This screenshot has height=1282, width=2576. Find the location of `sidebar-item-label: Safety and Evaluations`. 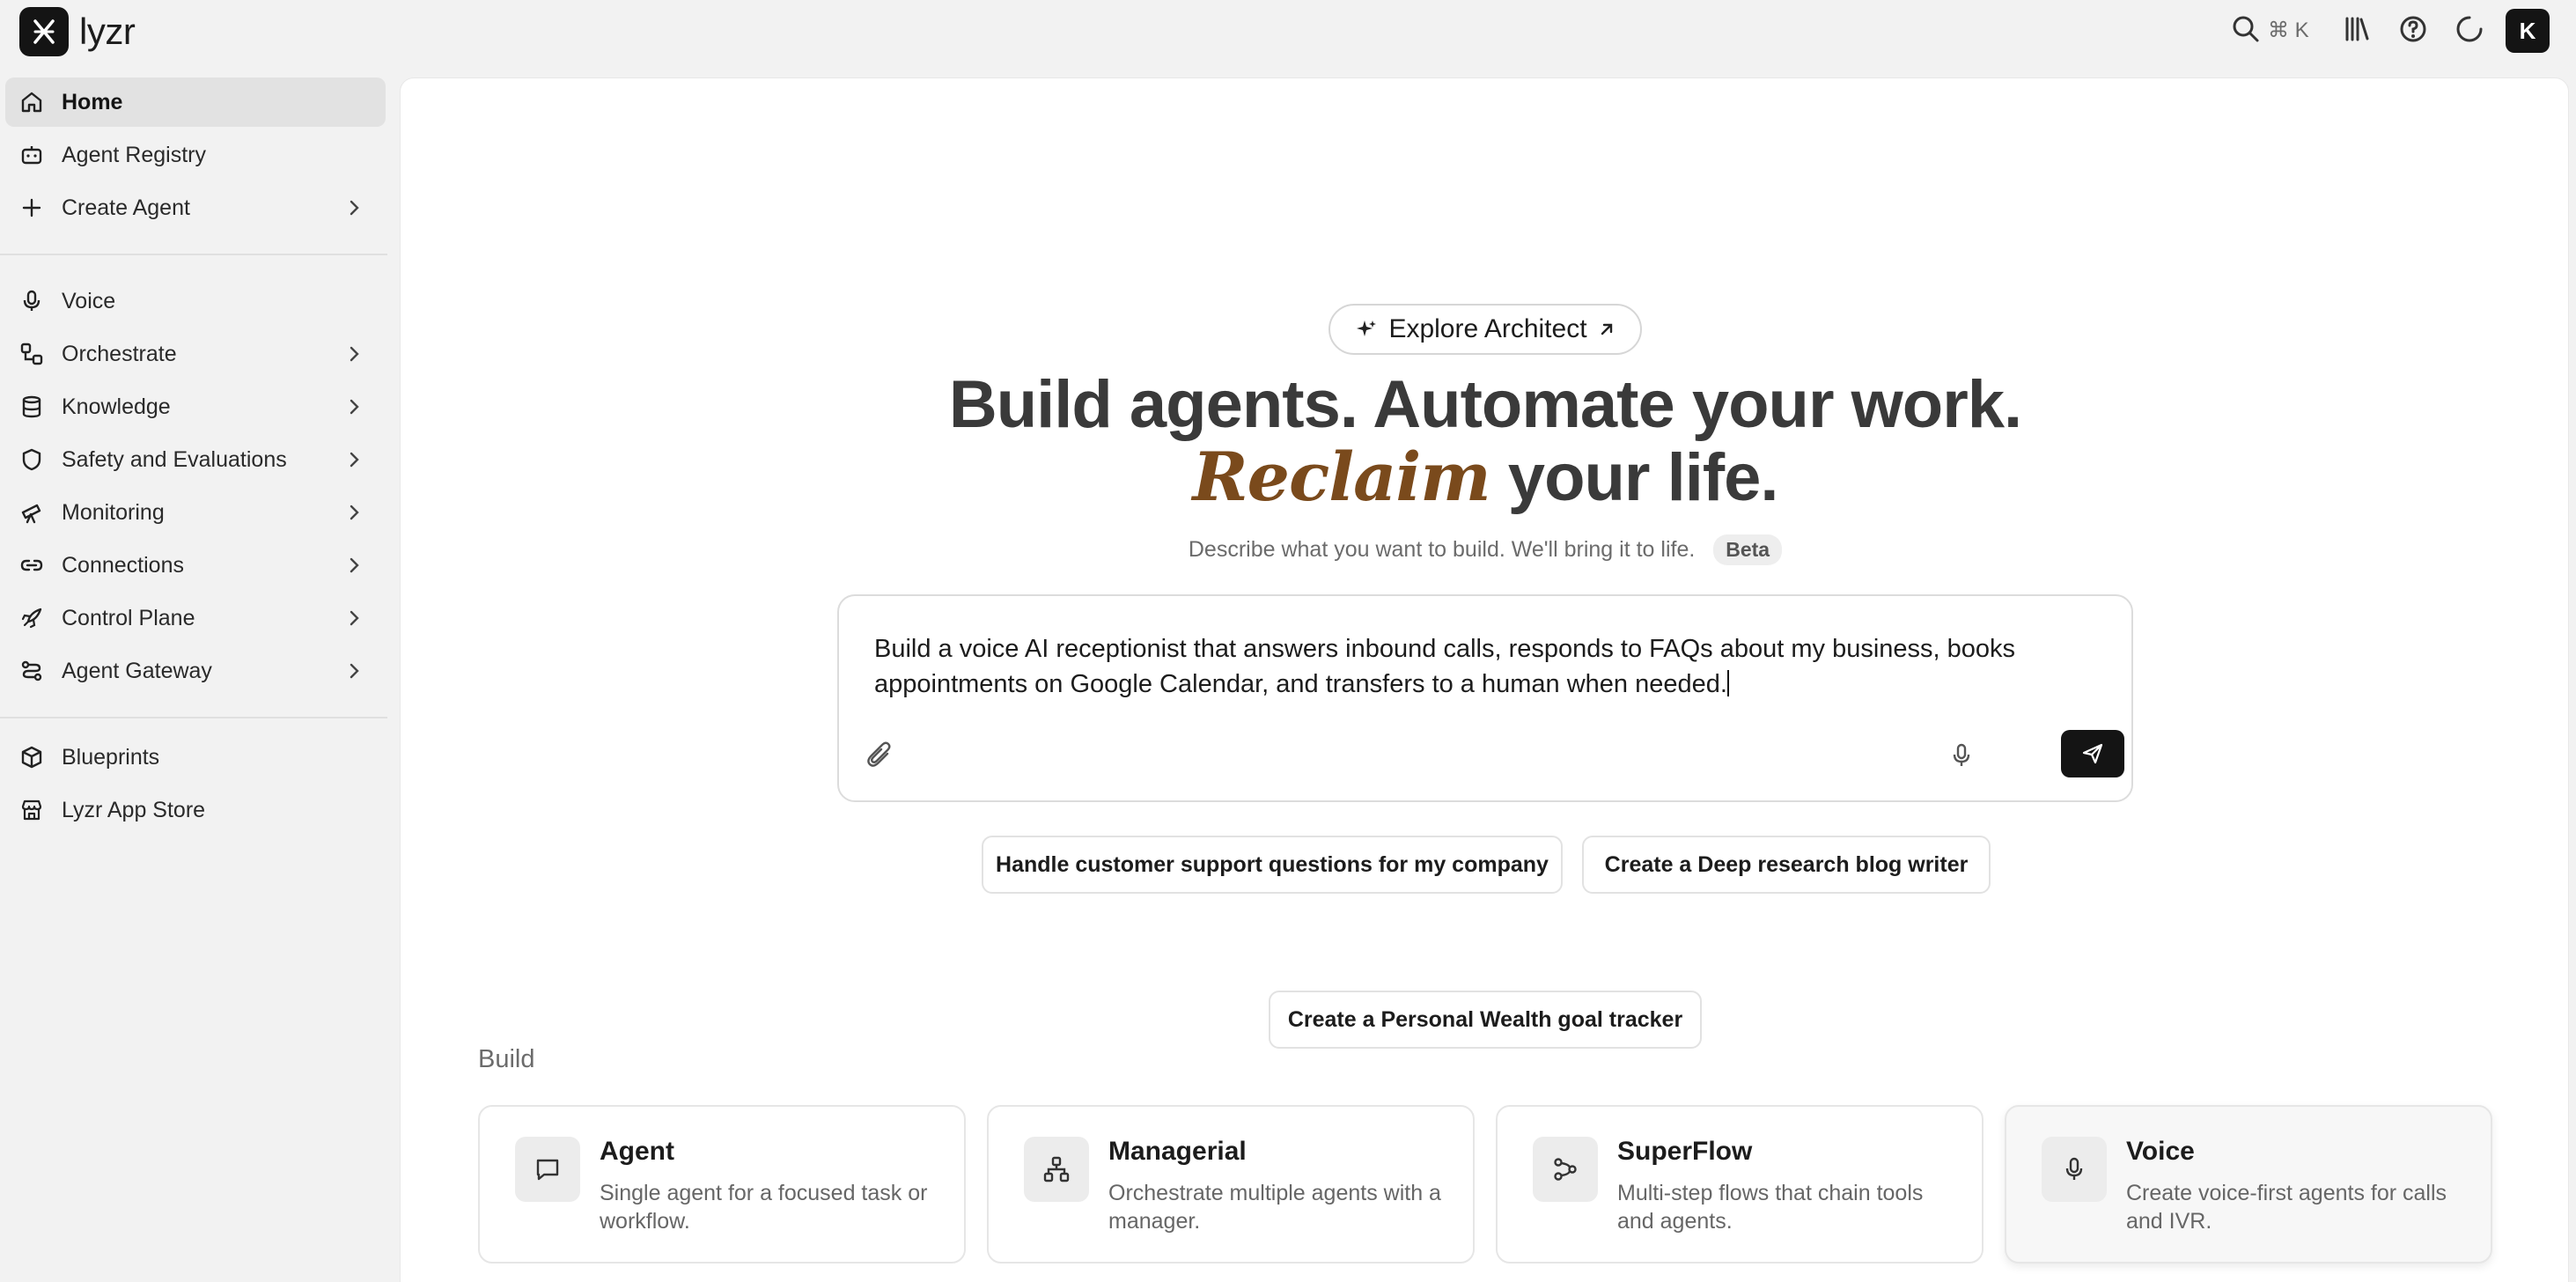

sidebar-item-label: Safety and Evaluations is located at coordinates (174, 459).